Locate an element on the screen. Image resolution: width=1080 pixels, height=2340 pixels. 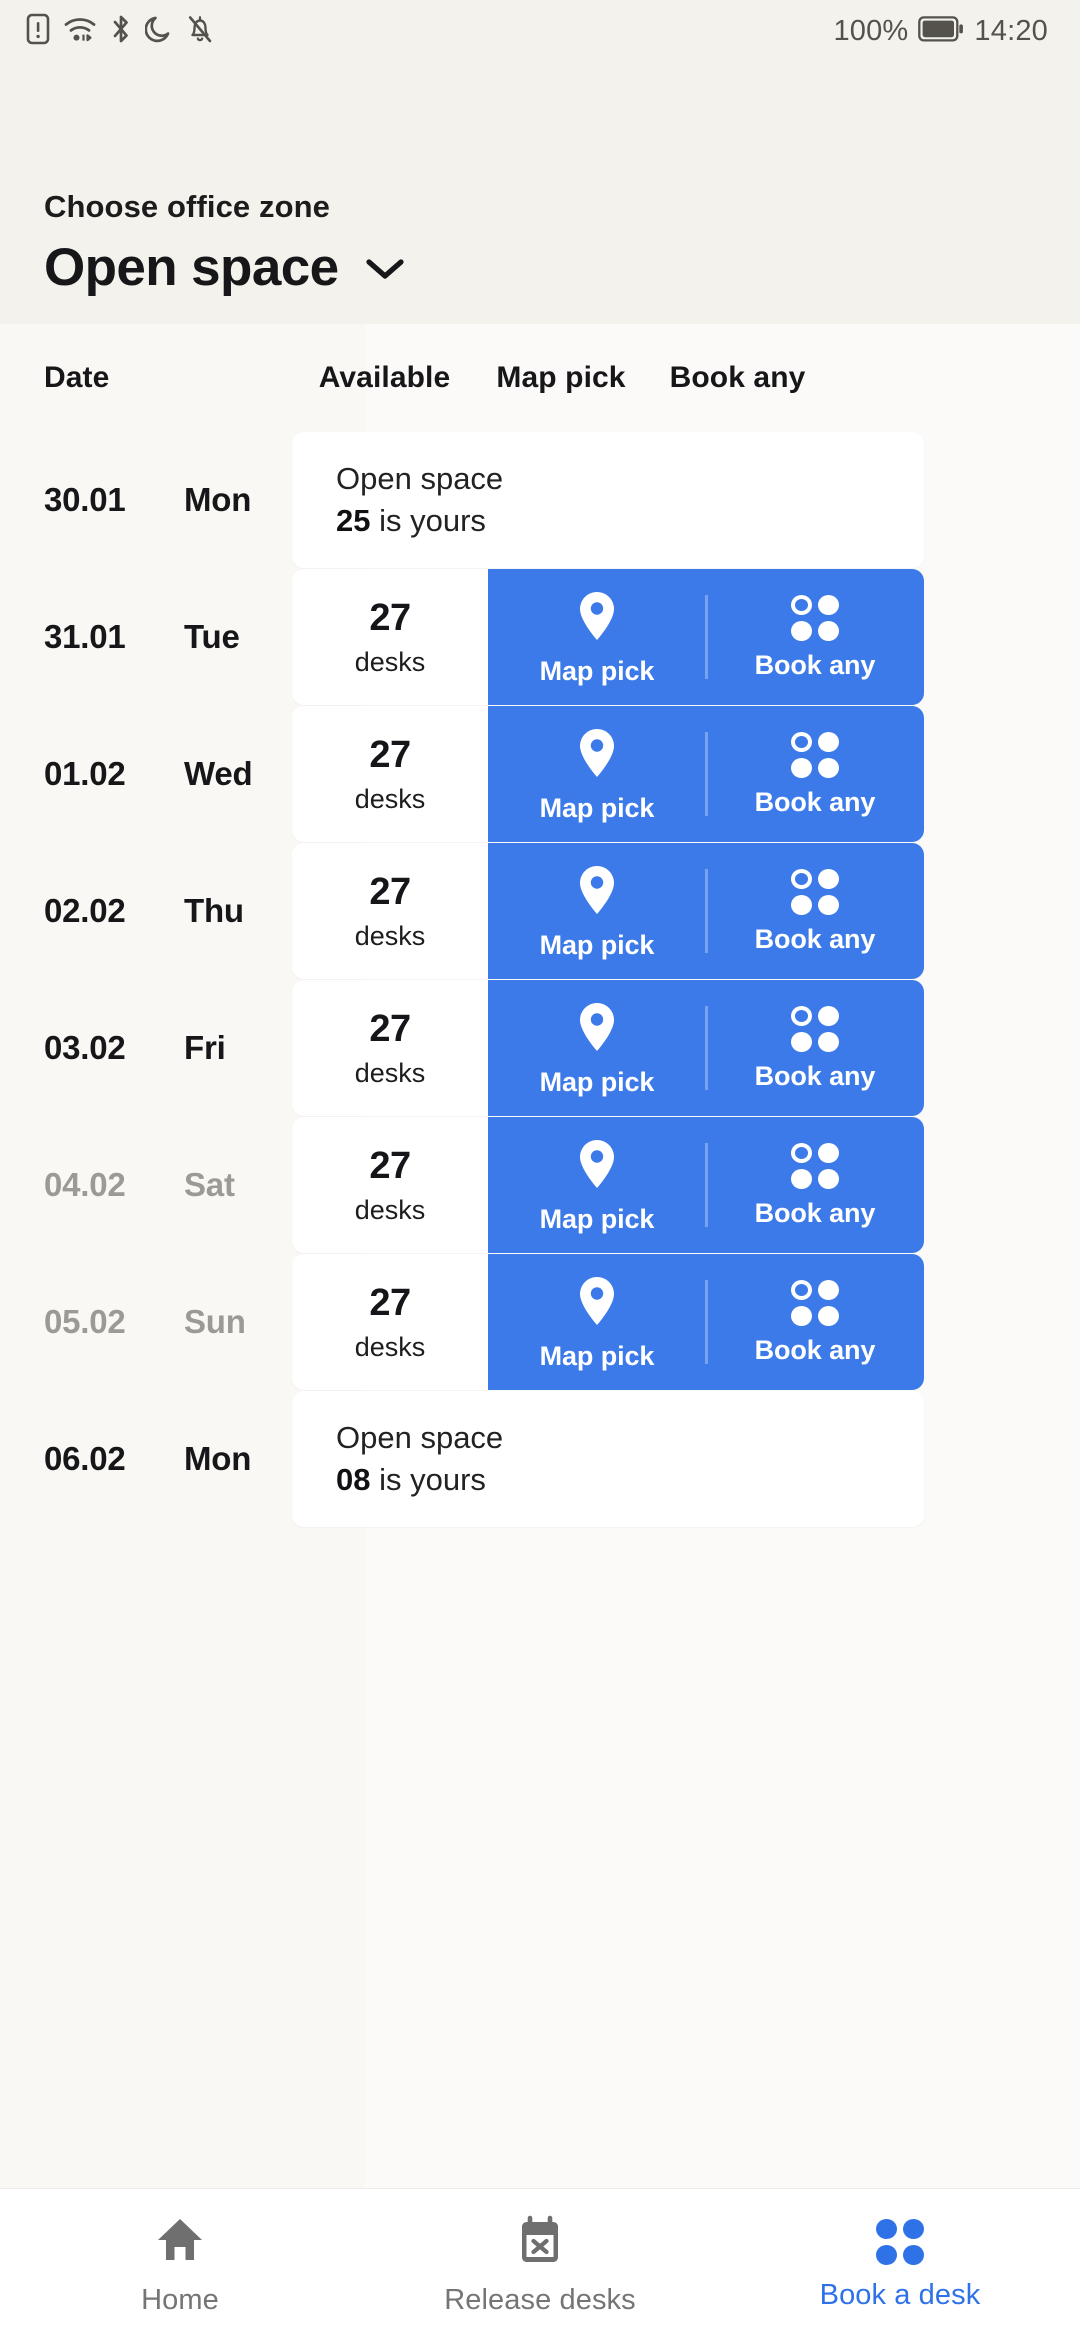
row-date: 02.02 is located at coordinates (85, 910).